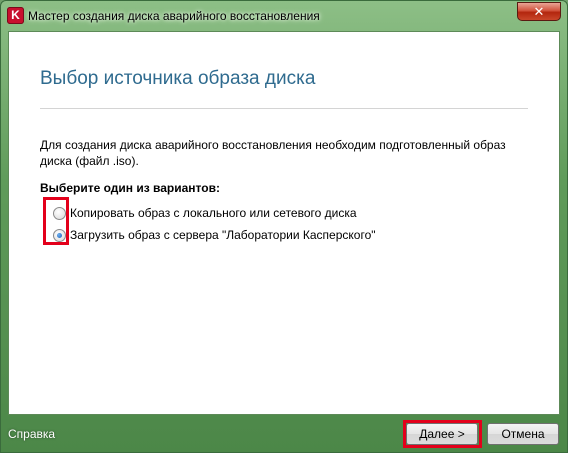 This screenshot has height=453, width=568. What do you see at coordinates (15, 15) in the screenshot?
I see `kaspersky-logo-icon: K` at bounding box center [15, 15].